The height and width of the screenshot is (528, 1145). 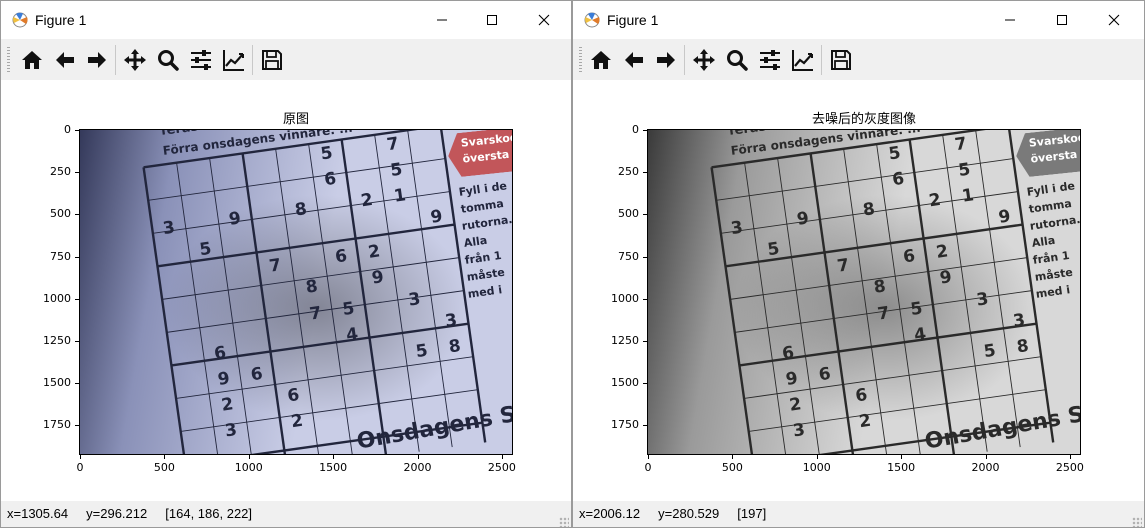 I want to click on y-tick-label: 250, so click(x=628, y=172).